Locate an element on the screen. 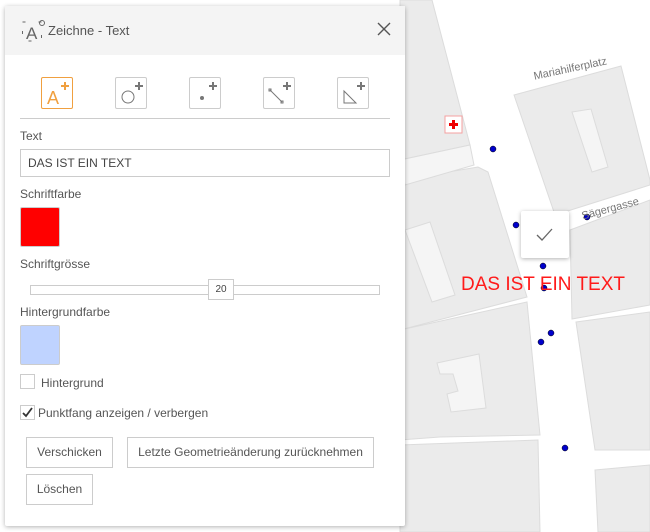 The height and width of the screenshot is (532, 650). text-add-icon: A is located at coordinates (58, 95).